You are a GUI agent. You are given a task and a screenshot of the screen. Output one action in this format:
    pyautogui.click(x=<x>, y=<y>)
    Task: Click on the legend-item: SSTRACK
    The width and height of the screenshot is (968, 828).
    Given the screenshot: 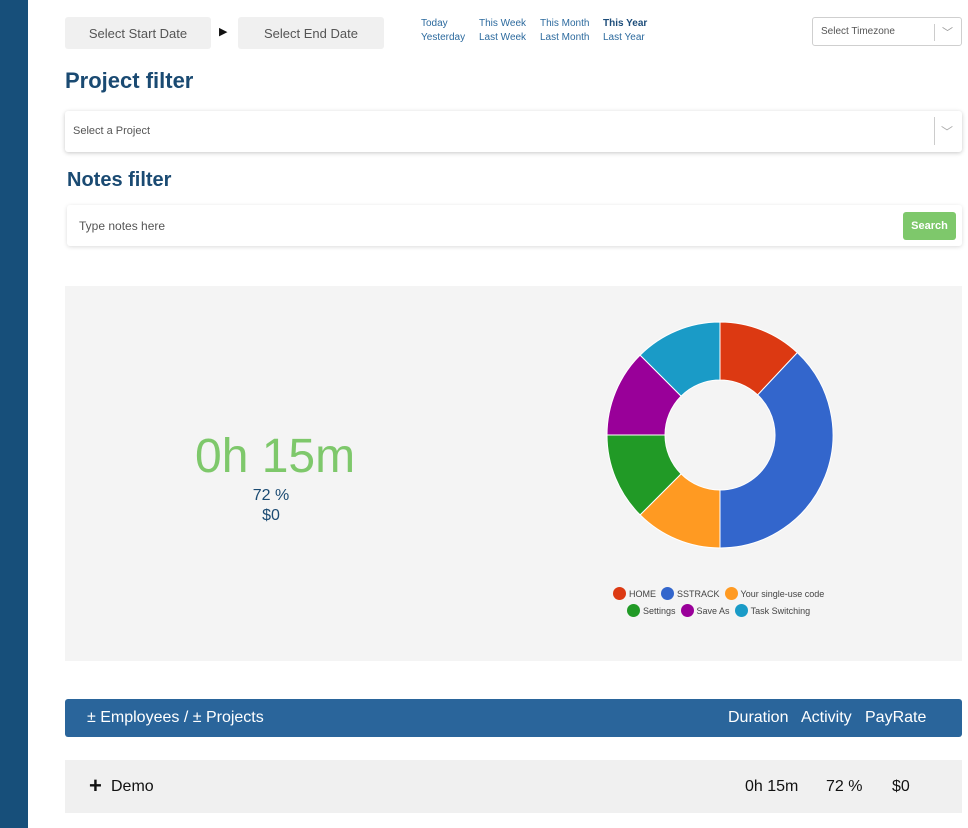 What is the action you would take?
    pyautogui.click(x=690, y=593)
    